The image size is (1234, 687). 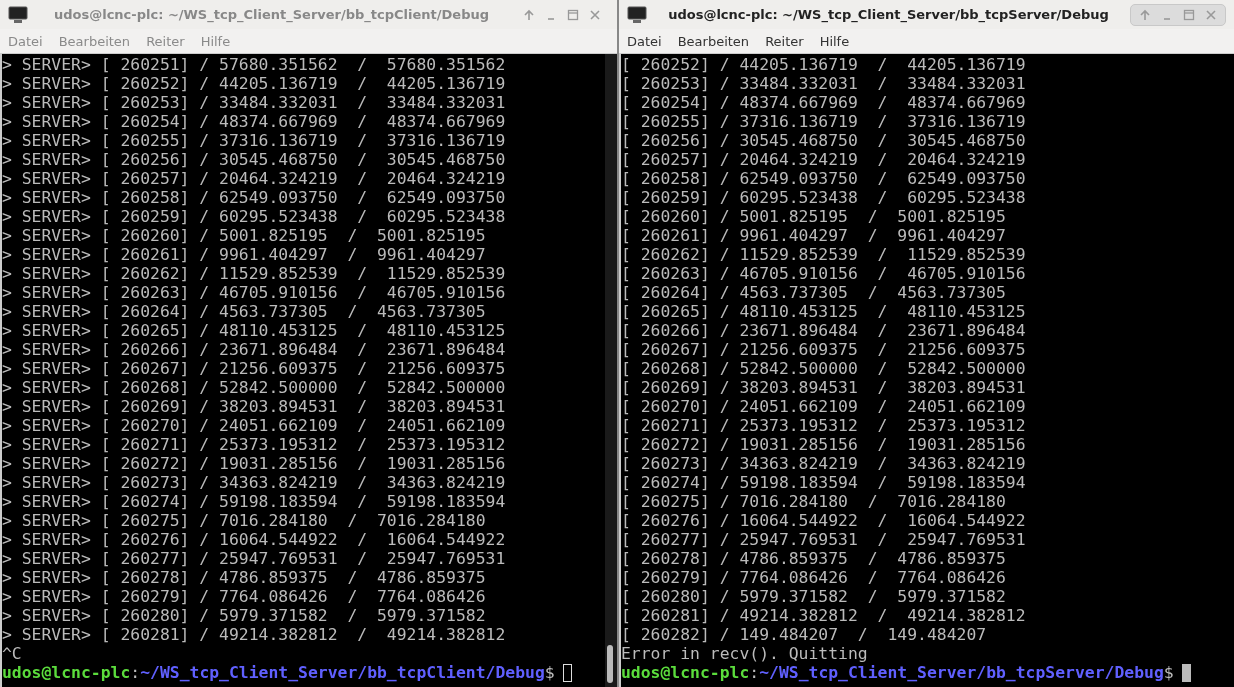 I want to click on window-title: udos@lcnc-plc: ~/WS_tcp_Client_Server/bb_tcpClient/Debug, so click(x=271, y=14).